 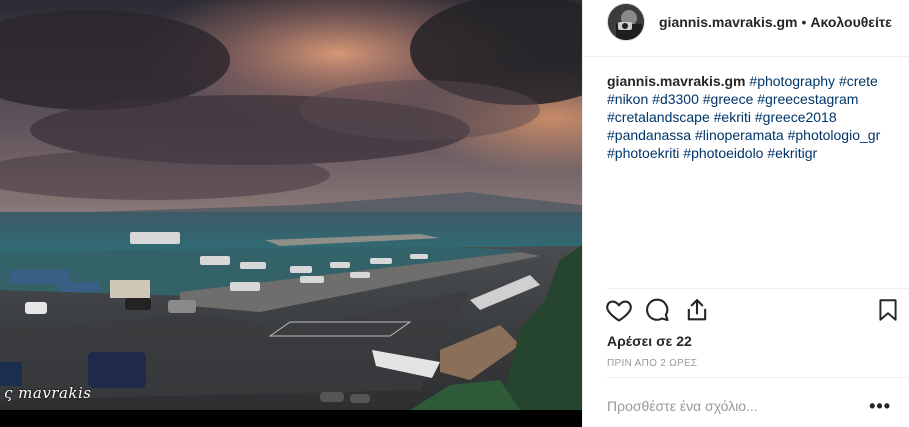 I want to click on comment-divider, so click(x=758, y=377).